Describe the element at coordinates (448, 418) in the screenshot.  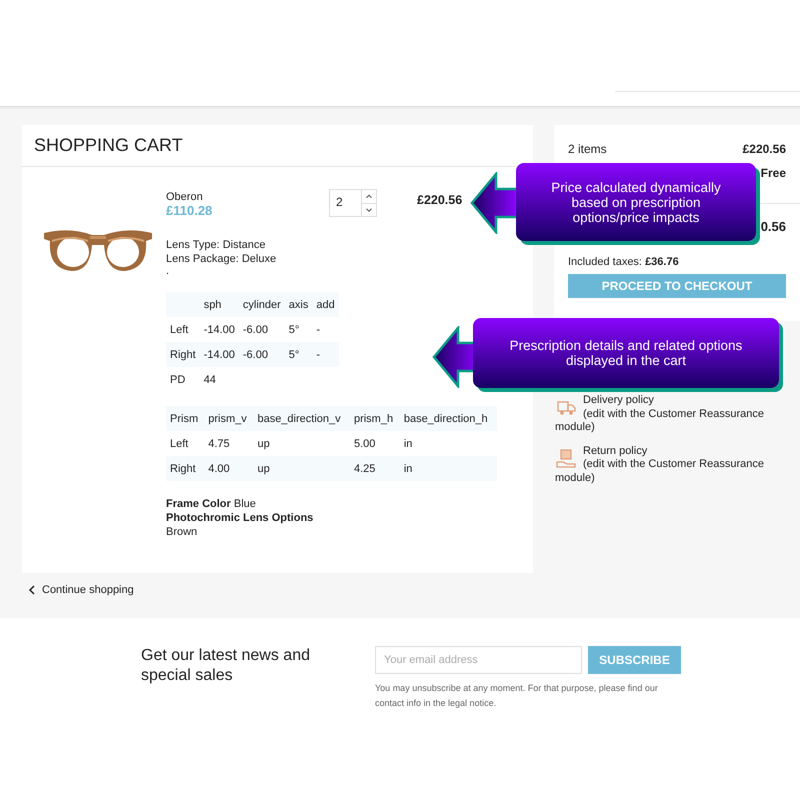
I see `table-header: base_direction_h` at that location.